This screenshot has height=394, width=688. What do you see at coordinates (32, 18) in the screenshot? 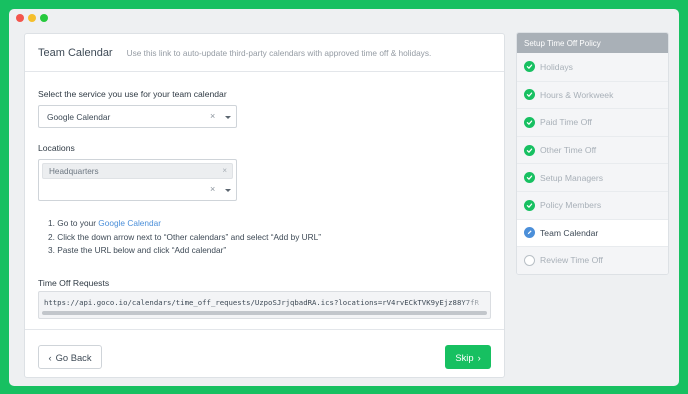
I see `minimize-window-button` at bounding box center [32, 18].